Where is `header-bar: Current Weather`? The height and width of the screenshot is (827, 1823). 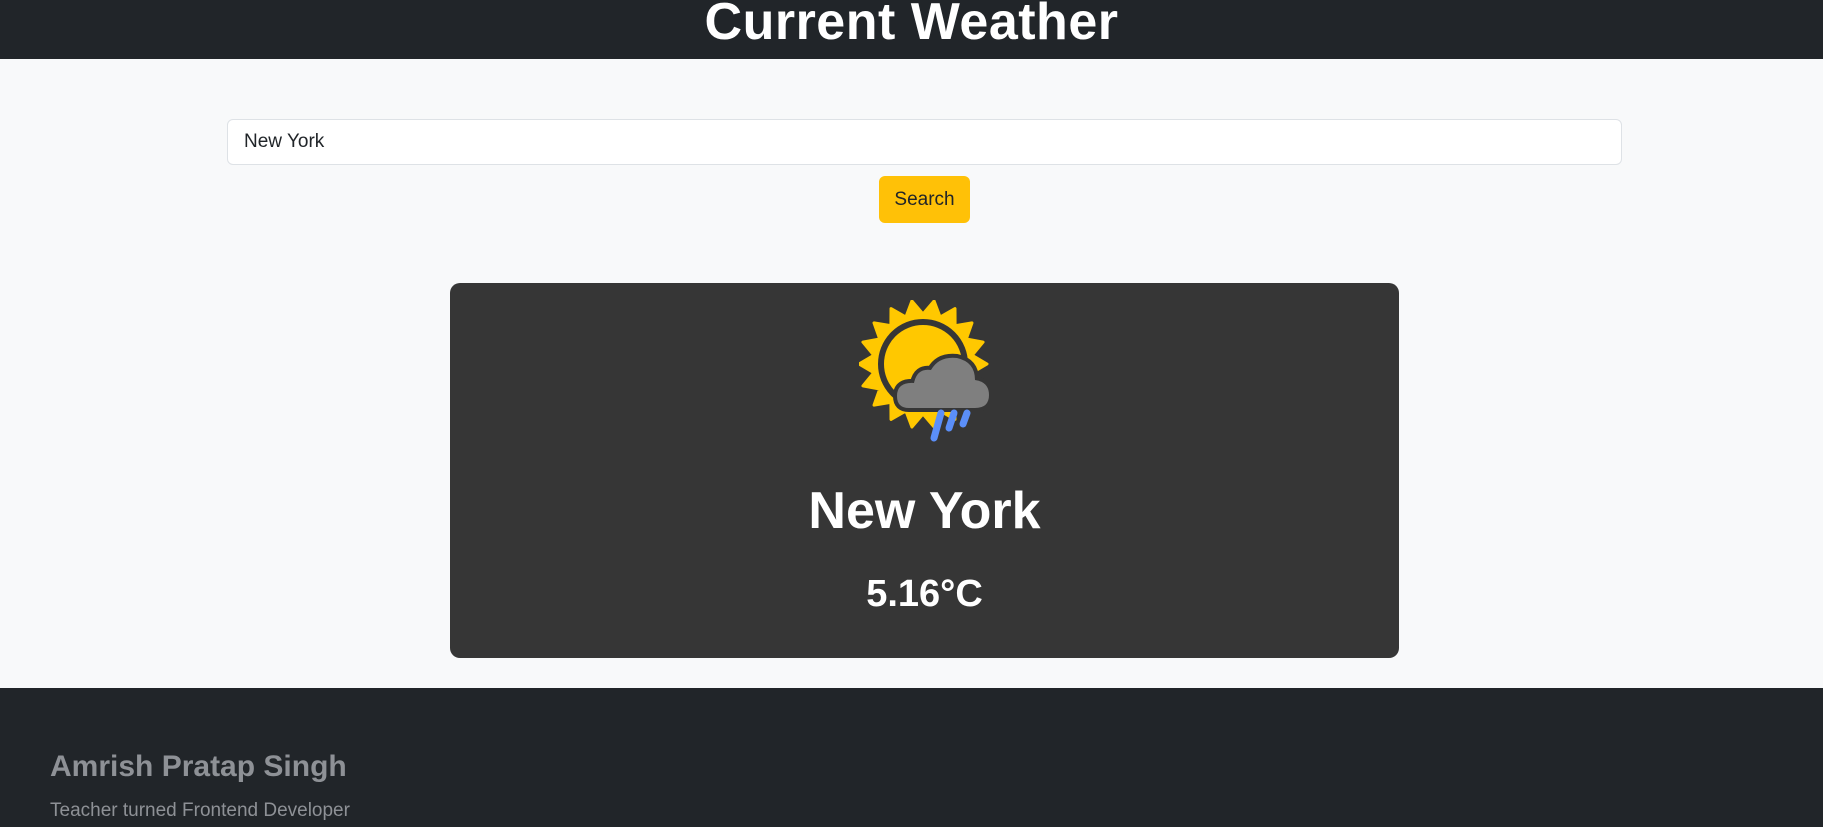 header-bar: Current Weather is located at coordinates (911, 29).